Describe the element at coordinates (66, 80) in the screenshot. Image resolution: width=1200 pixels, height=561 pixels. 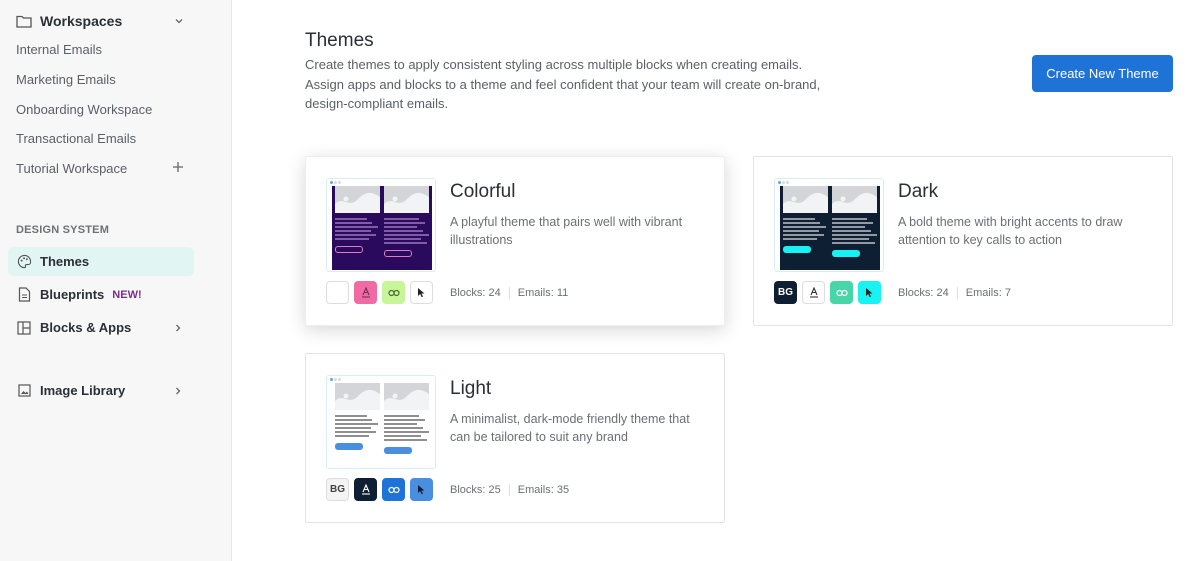
I see `workspace-item: Marketing Emails` at that location.